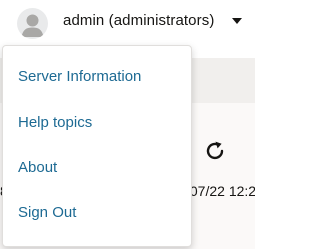  What do you see at coordinates (215, 151) in the screenshot?
I see `refresh-icon` at bounding box center [215, 151].